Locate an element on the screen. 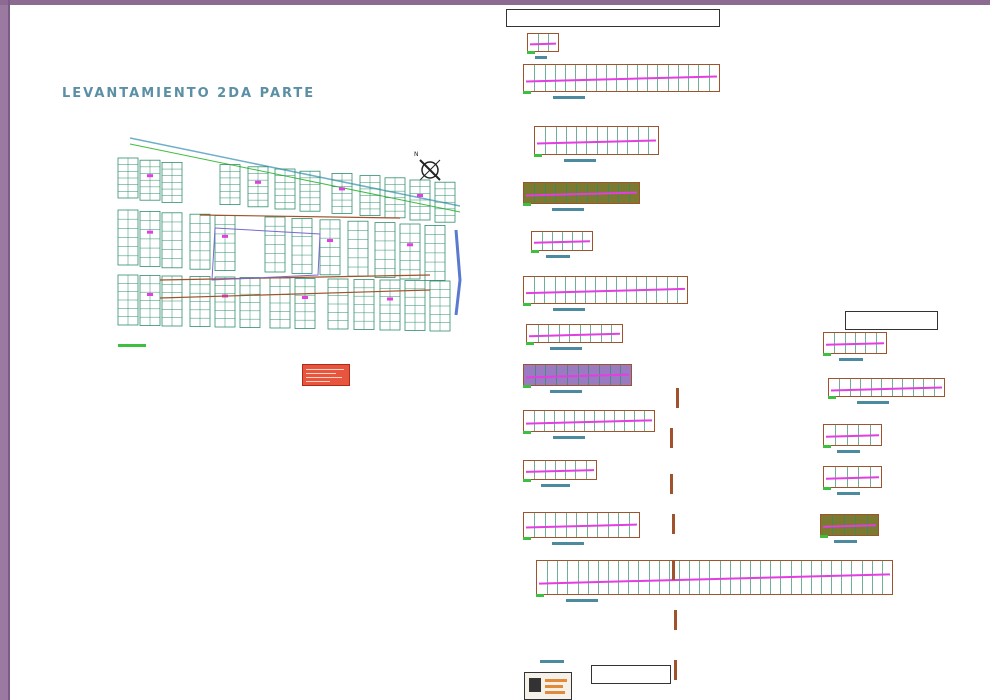 This screenshot has height=700, width=990. site-plan: N is located at coordinates (285, 240).